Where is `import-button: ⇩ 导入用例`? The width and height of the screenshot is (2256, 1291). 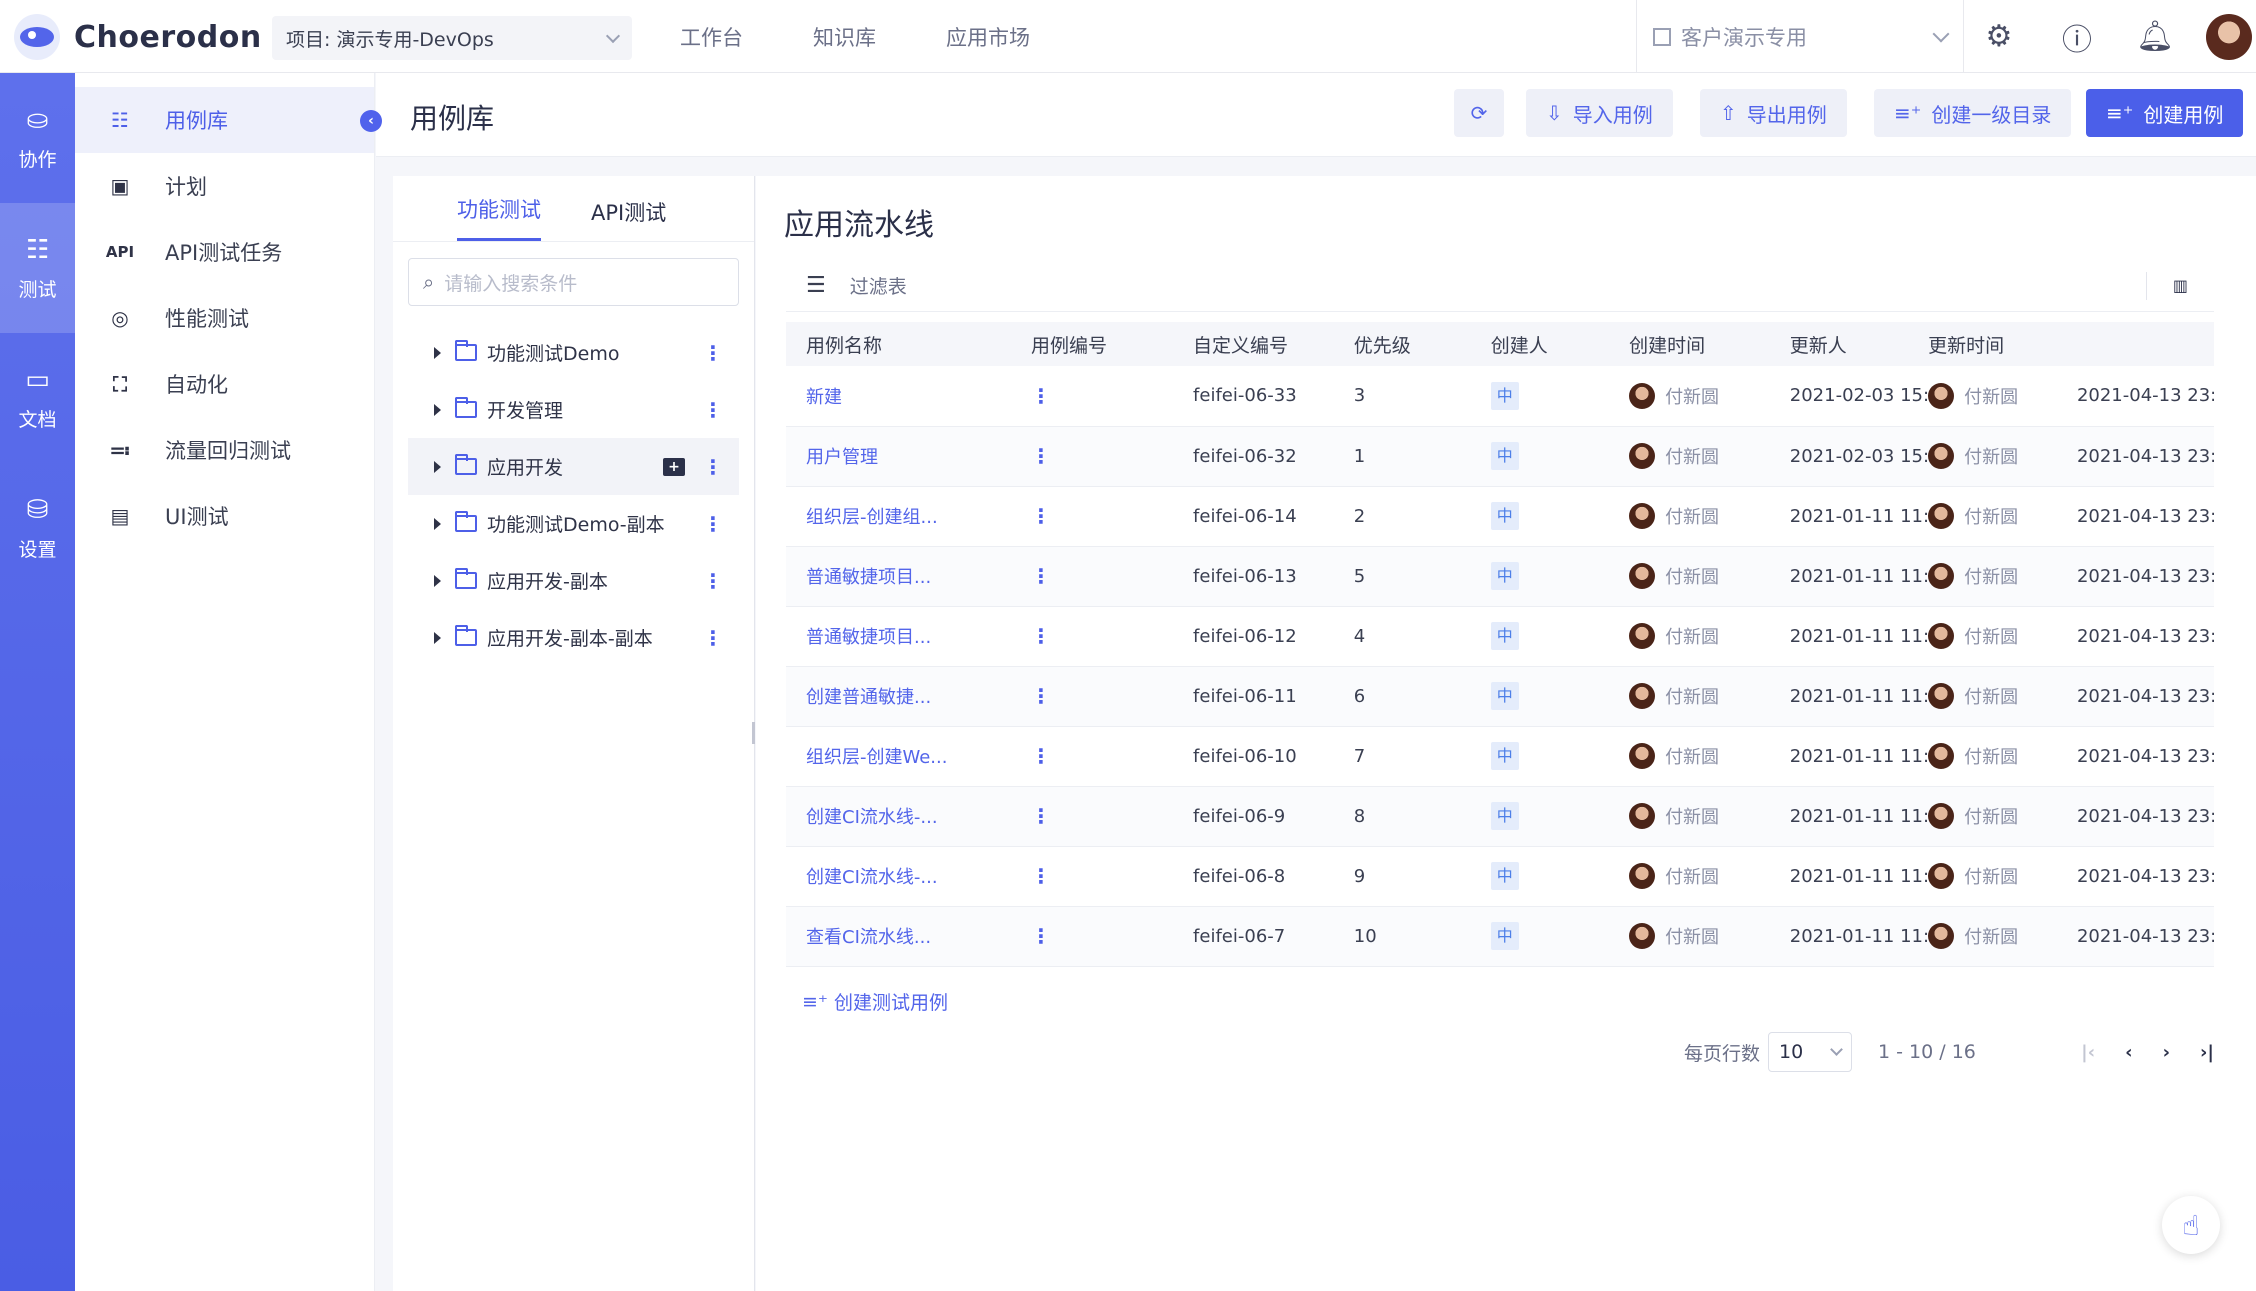
import-button: ⇩ 导入用例 is located at coordinates (1599, 113).